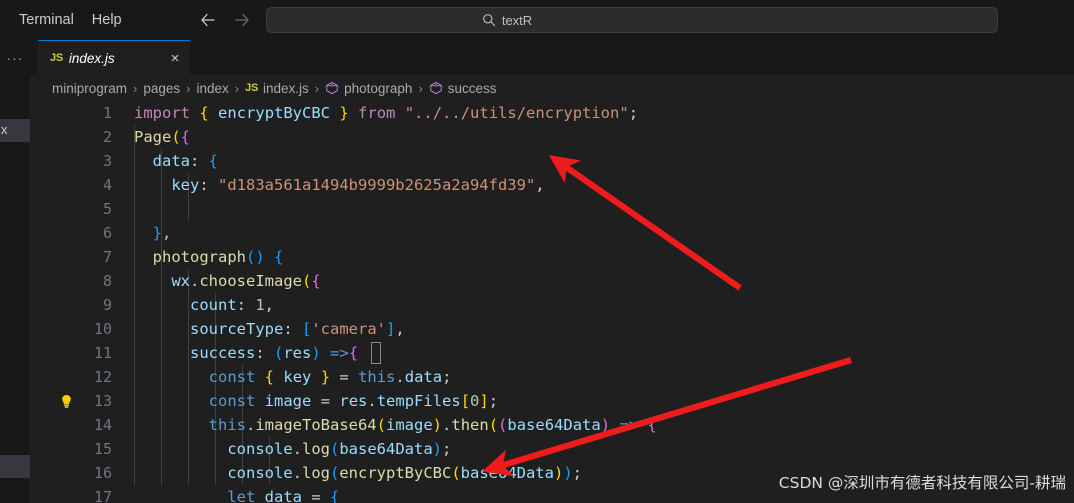 Image resolution: width=1074 pixels, height=503 pixels. I want to click on sidebar-item-partial-top: x, so click(15, 130).